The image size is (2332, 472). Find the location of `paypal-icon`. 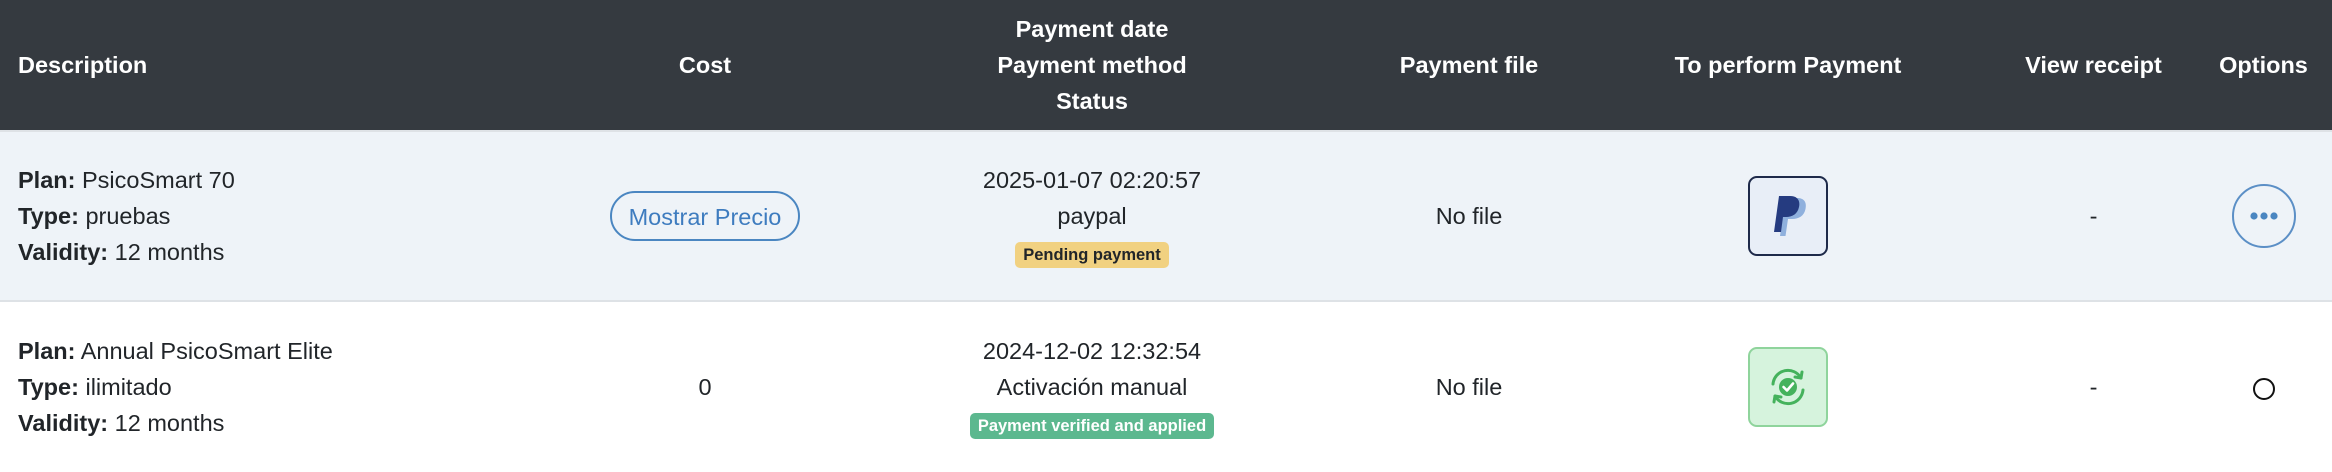

paypal-icon is located at coordinates (1790, 216).